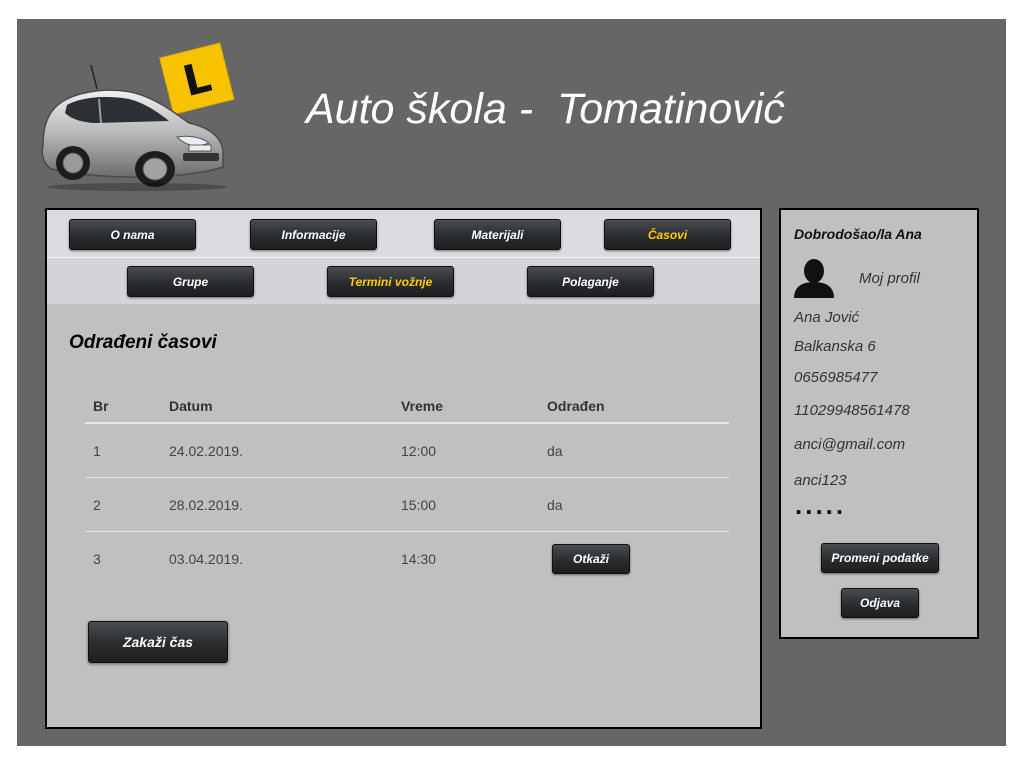 The width and height of the screenshot is (1035, 776). I want to click on cancel-lesson-button: Otkaži, so click(591, 559).